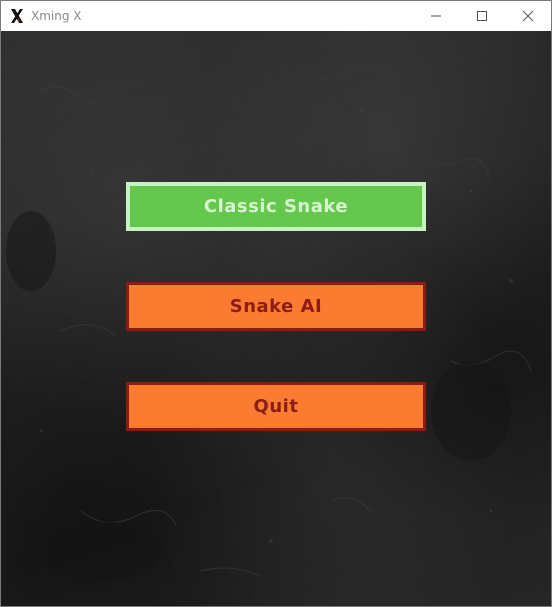  I want to click on minimize-button, so click(436, 16).